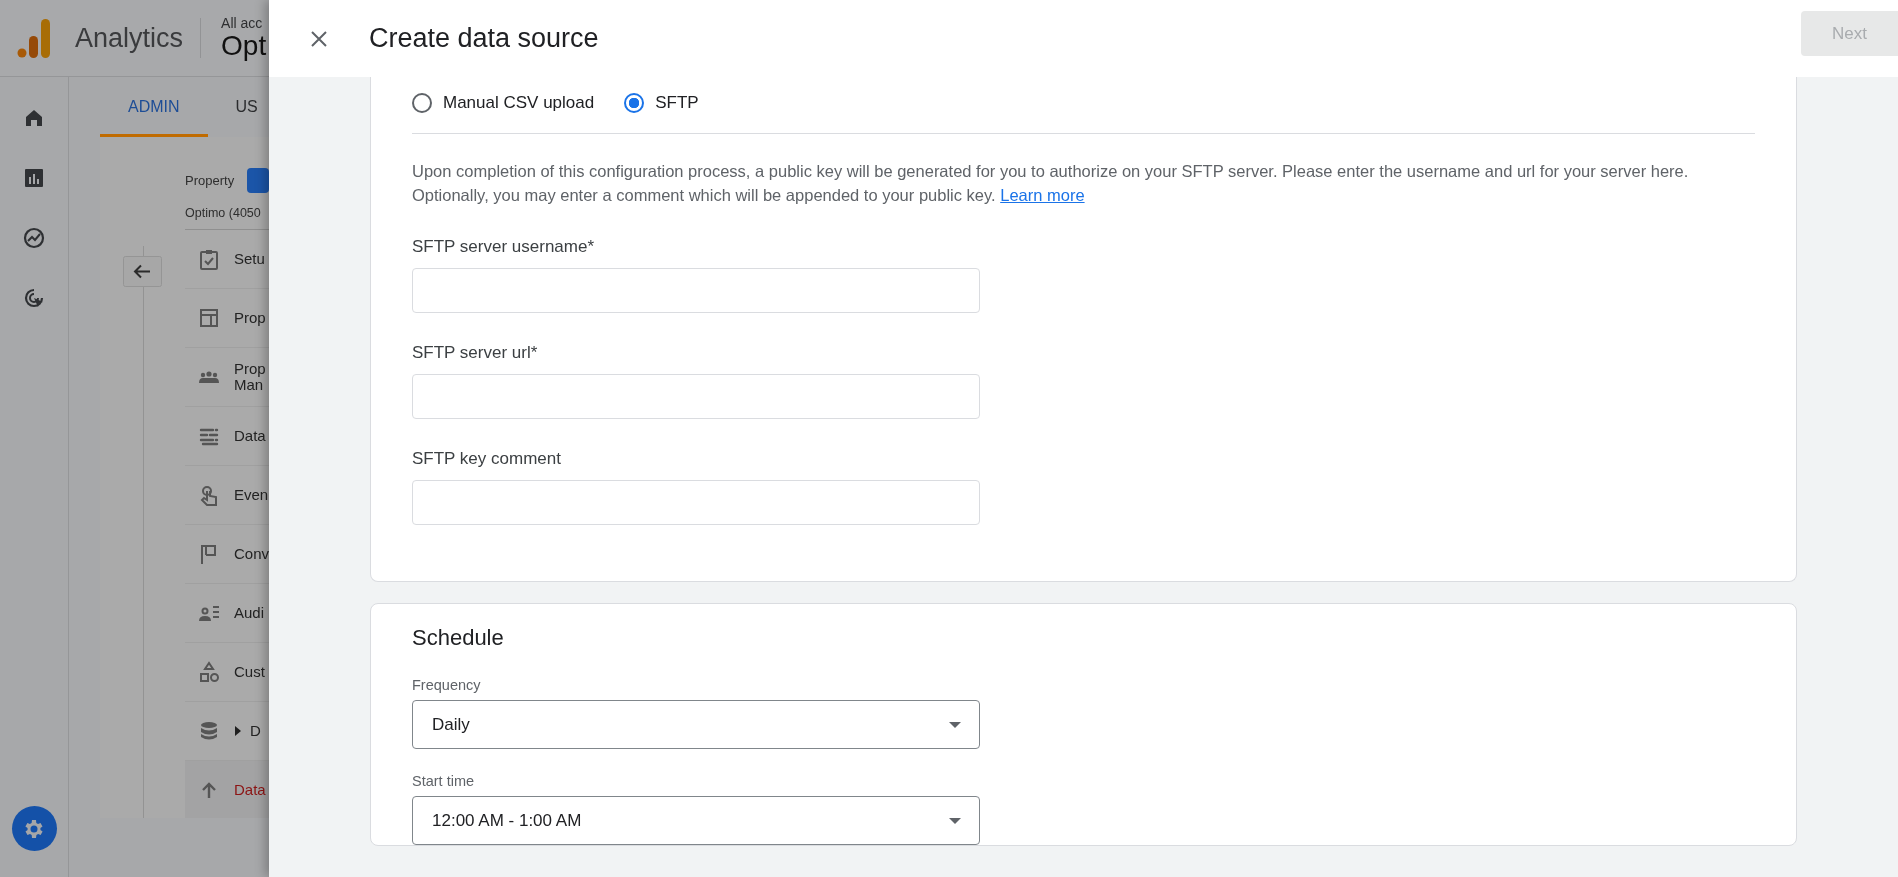 The width and height of the screenshot is (1898, 877). I want to click on dropdown: Daily, so click(696, 724).